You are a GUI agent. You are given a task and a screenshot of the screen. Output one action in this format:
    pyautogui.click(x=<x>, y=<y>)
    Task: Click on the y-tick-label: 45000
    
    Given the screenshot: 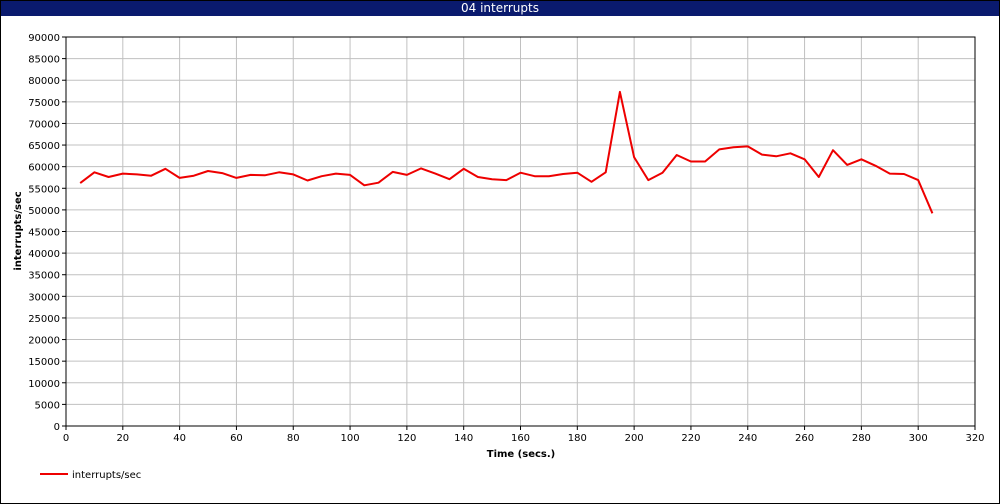 What is the action you would take?
    pyautogui.click(x=44, y=233)
    